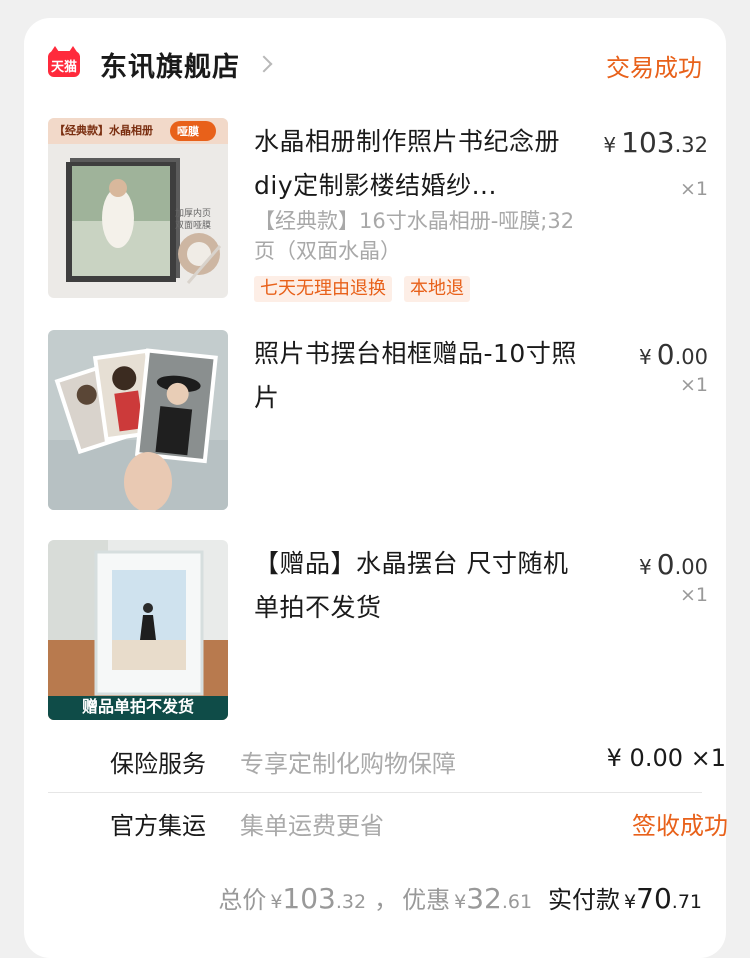 Image resolution: width=750 pixels, height=958 pixels. What do you see at coordinates (158, 826) in the screenshot?
I see `shipping-label: 官方集运` at bounding box center [158, 826].